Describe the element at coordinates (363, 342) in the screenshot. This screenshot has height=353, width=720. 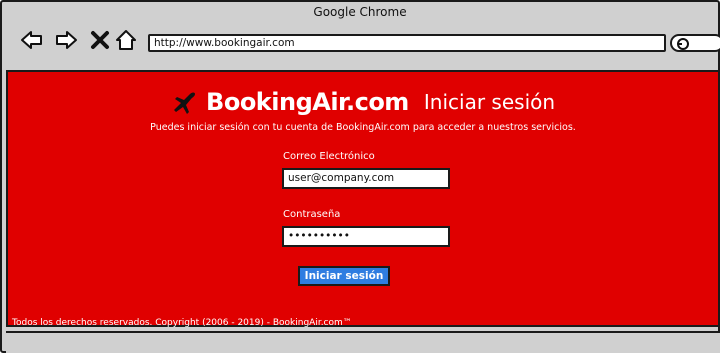
I see `status-bar` at that location.